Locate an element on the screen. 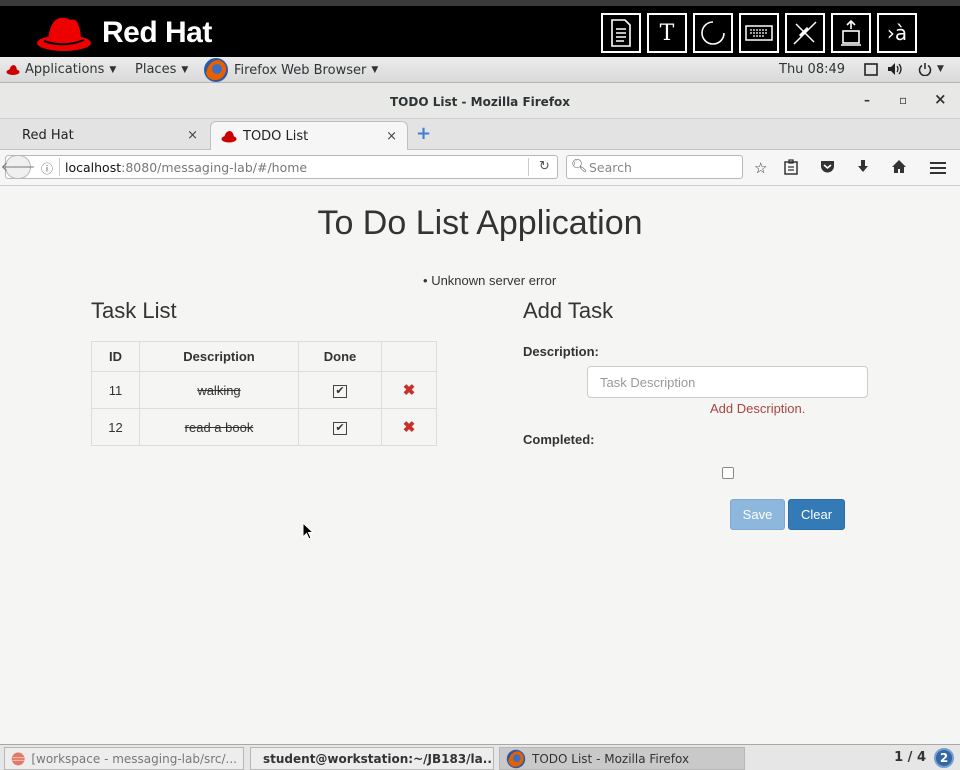 This screenshot has width=960, height=770. error-text: Unknown server error is located at coordinates (494, 280).